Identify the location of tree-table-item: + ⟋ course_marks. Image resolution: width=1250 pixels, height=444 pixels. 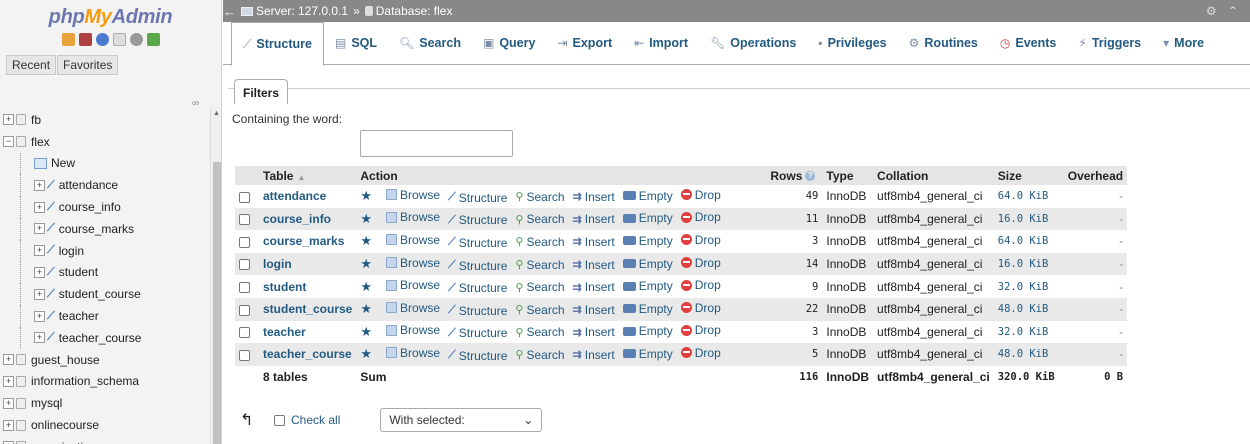
(105, 228).